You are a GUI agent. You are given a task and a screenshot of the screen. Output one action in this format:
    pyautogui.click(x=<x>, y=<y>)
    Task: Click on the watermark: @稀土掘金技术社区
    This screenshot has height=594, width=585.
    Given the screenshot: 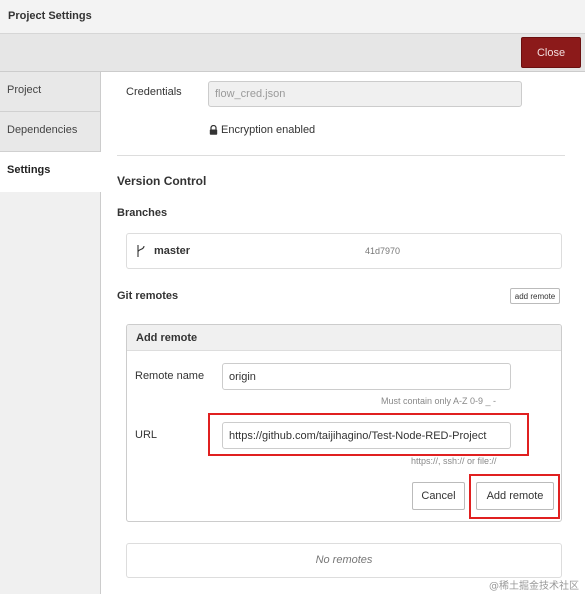 What is the action you would take?
    pyautogui.click(x=534, y=586)
    